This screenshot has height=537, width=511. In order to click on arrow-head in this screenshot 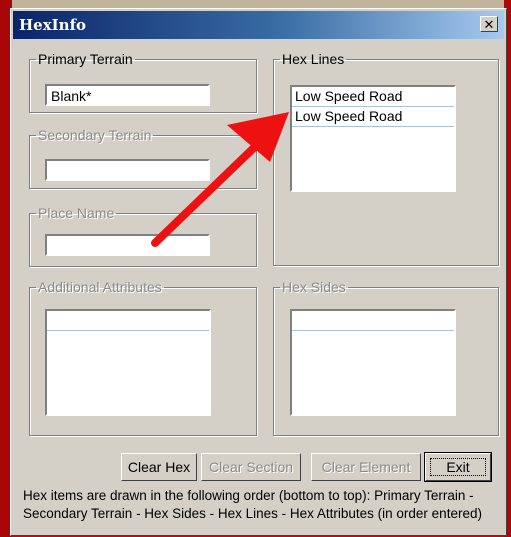, I will do `click(258, 137)`.